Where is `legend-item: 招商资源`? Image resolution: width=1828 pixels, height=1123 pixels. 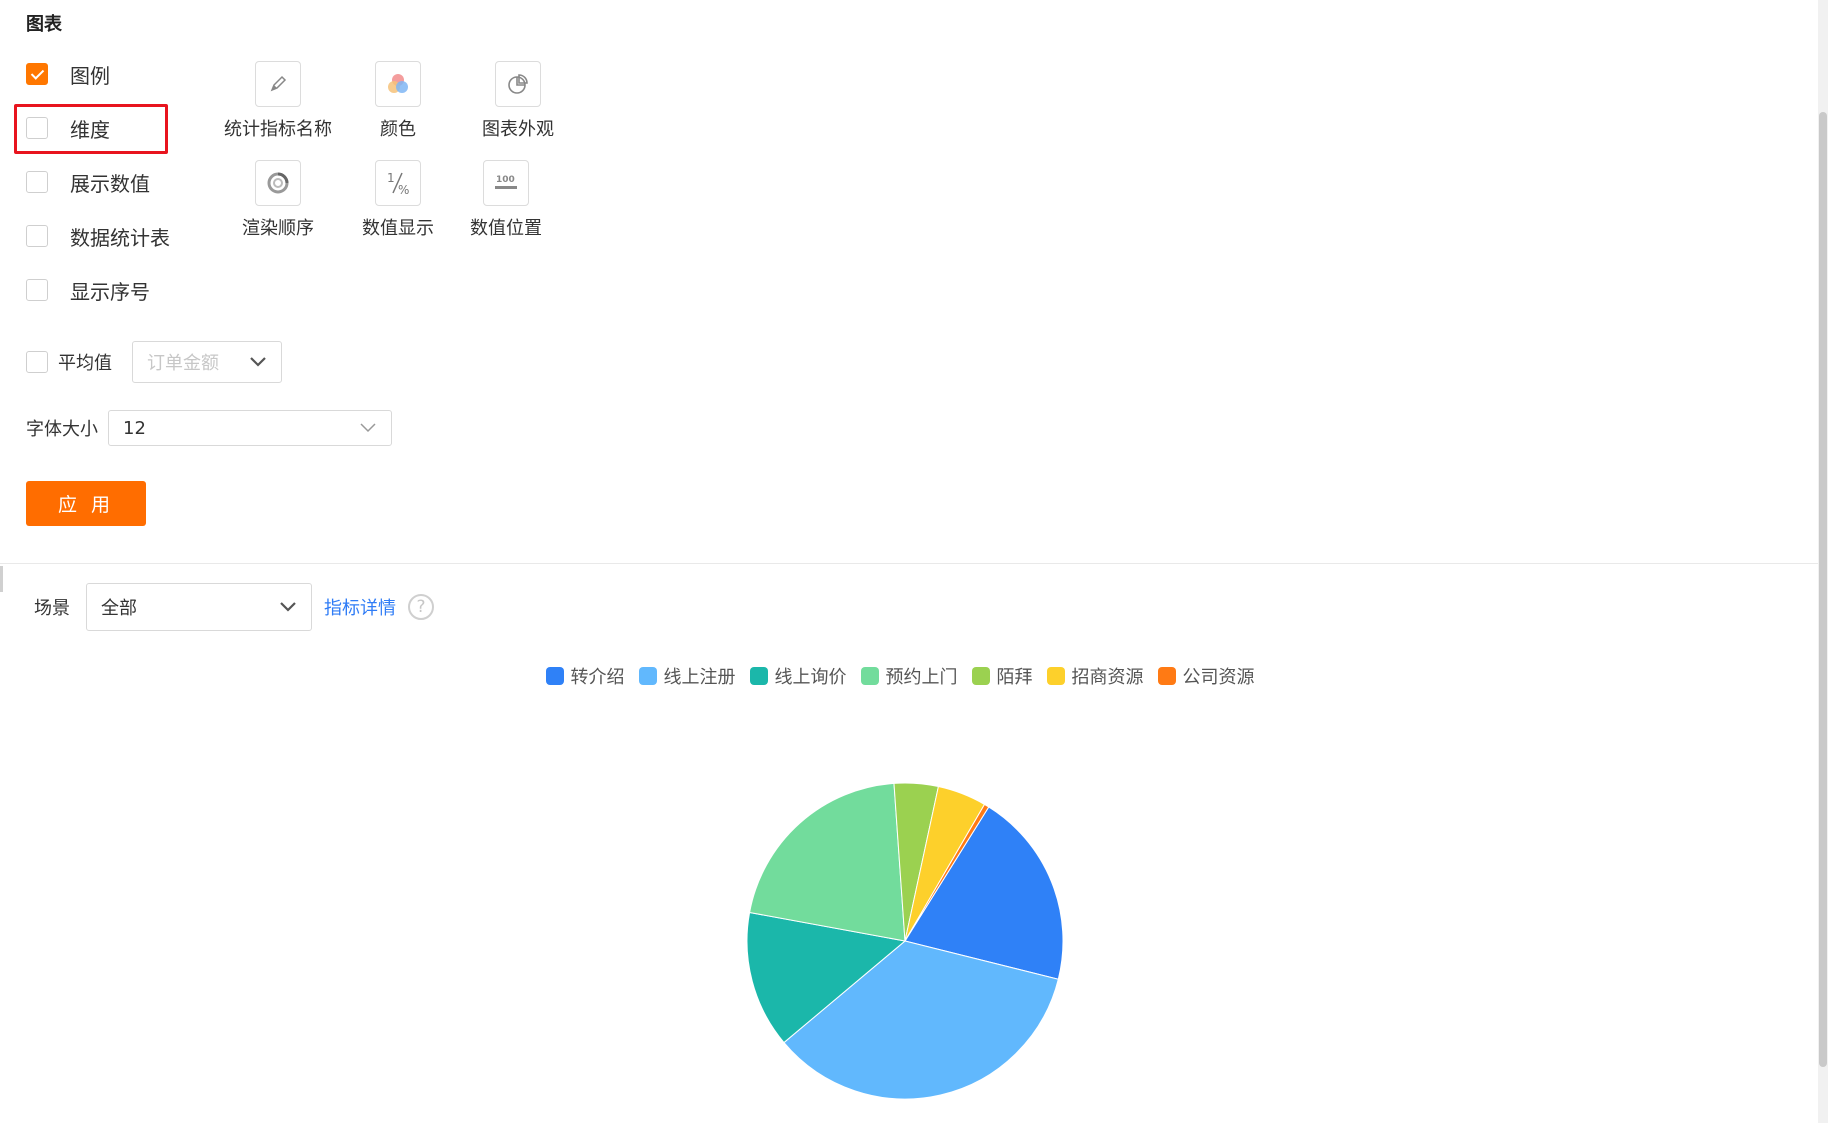
legend-item: 招商资源 is located at coordinates (1095, 676).